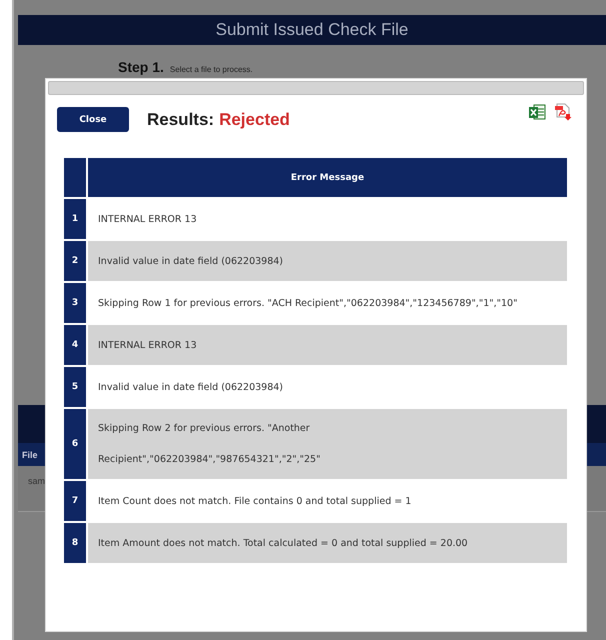  I want to click on row-number: 4, so click(75, 345).